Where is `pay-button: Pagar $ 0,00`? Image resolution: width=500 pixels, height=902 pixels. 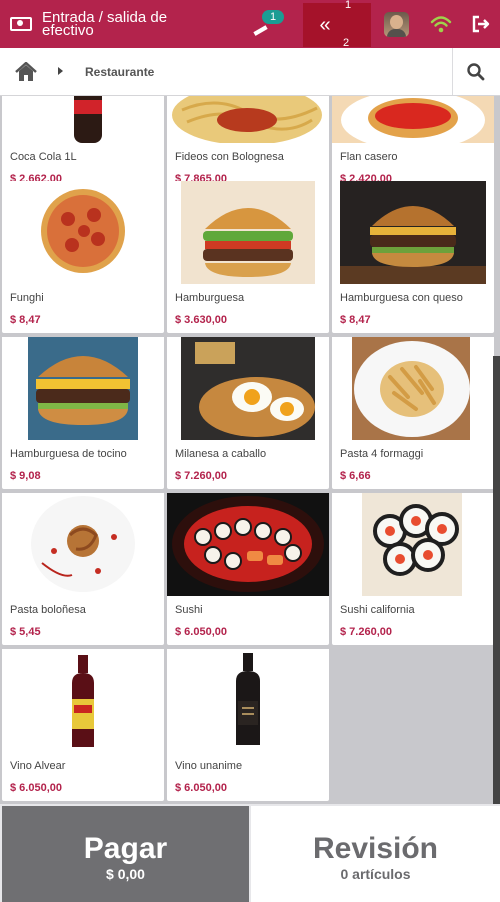
pay-button: Pagar $ 0,00 is located at coordinates (125, 854).